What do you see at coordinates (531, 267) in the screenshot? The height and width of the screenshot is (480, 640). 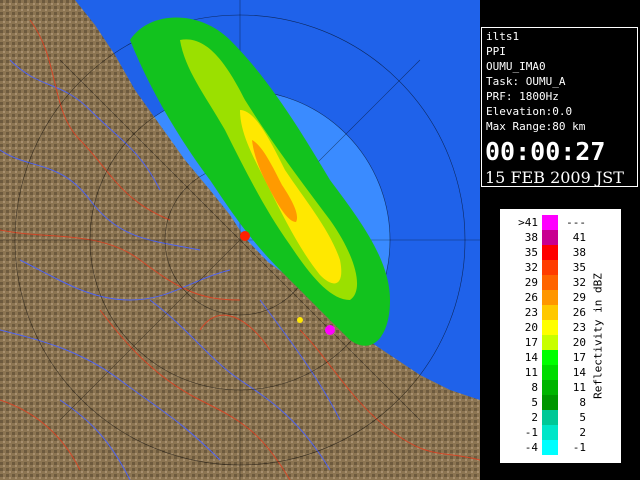 I see `legend-low-value: 32` at bounding box center [531, 267].